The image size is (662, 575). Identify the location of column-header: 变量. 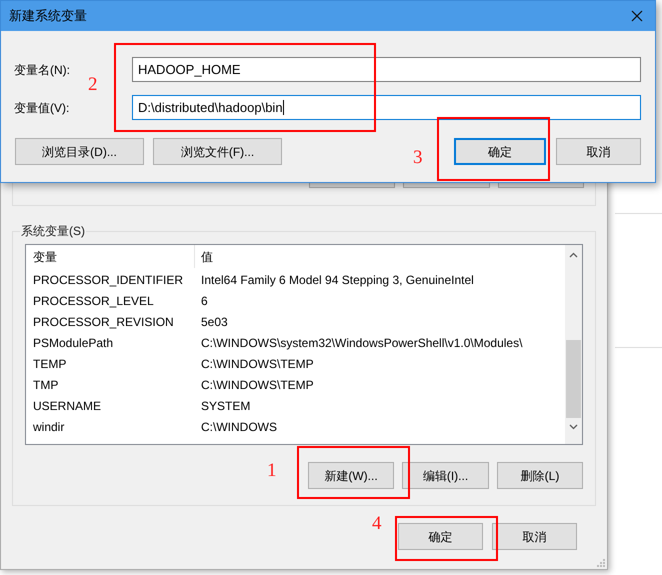
(110, 256).